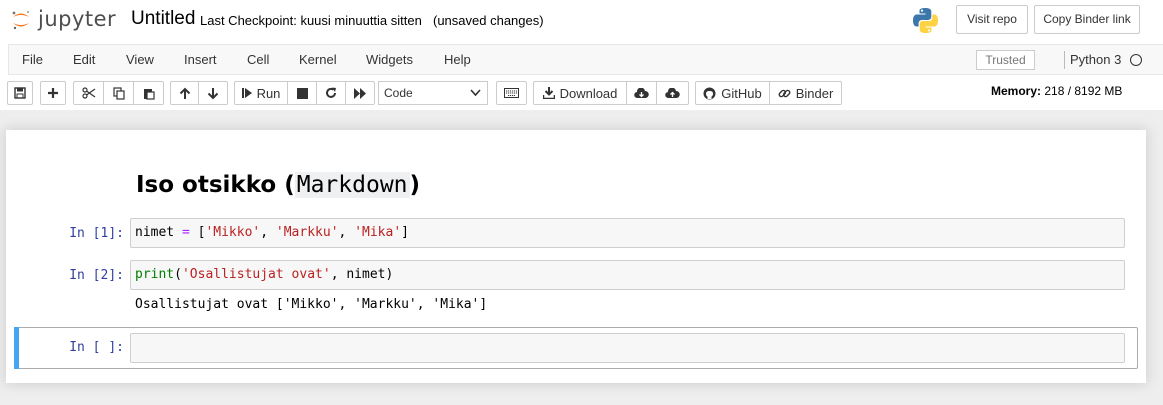 This screenshot has height=405, width=1163. Describe the element at coordinates (178, 274) in the screenshot. I see `code-token: (` at that location.